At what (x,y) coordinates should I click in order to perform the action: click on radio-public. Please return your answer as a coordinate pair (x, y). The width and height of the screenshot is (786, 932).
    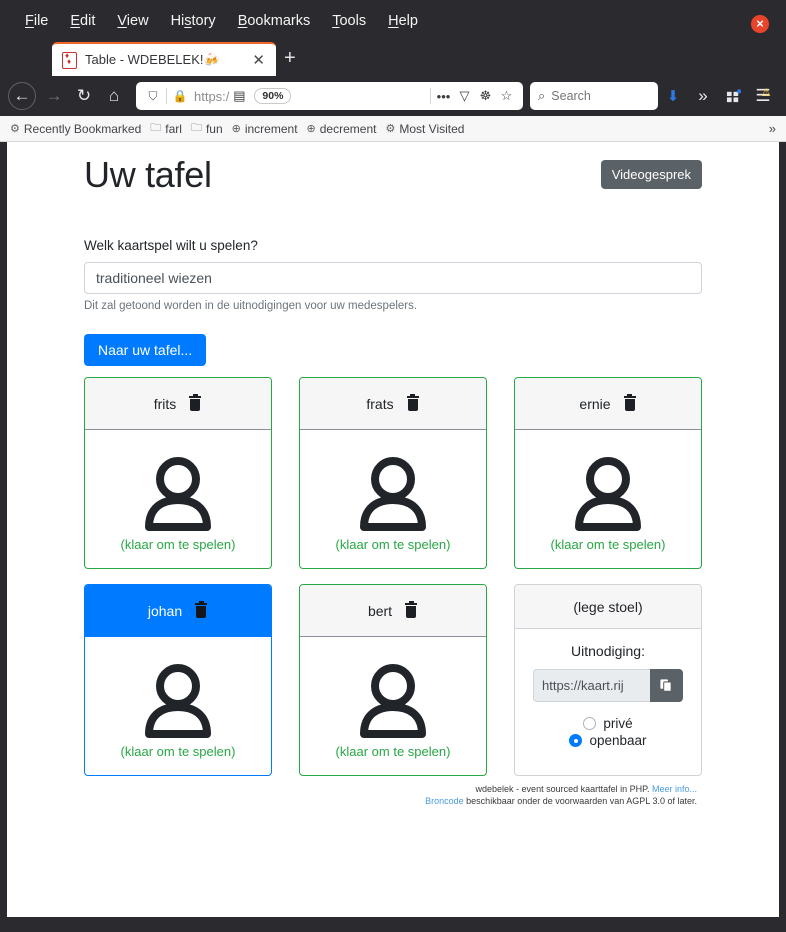
    Looking at the image, I should click on (576, 740).